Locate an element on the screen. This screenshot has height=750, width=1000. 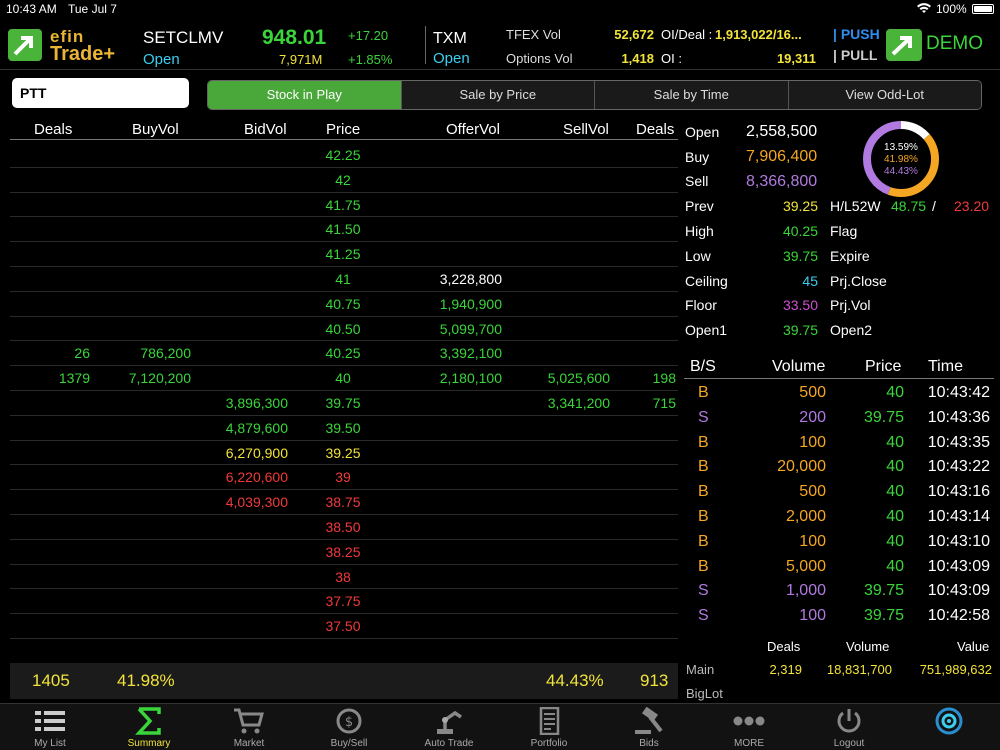
order-book-row: 26 786,200 40.25 3,392,100 is located at coordinates (344, 354).